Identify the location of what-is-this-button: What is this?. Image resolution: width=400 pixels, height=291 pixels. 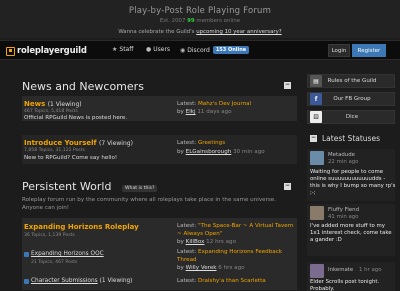
(140, 188).